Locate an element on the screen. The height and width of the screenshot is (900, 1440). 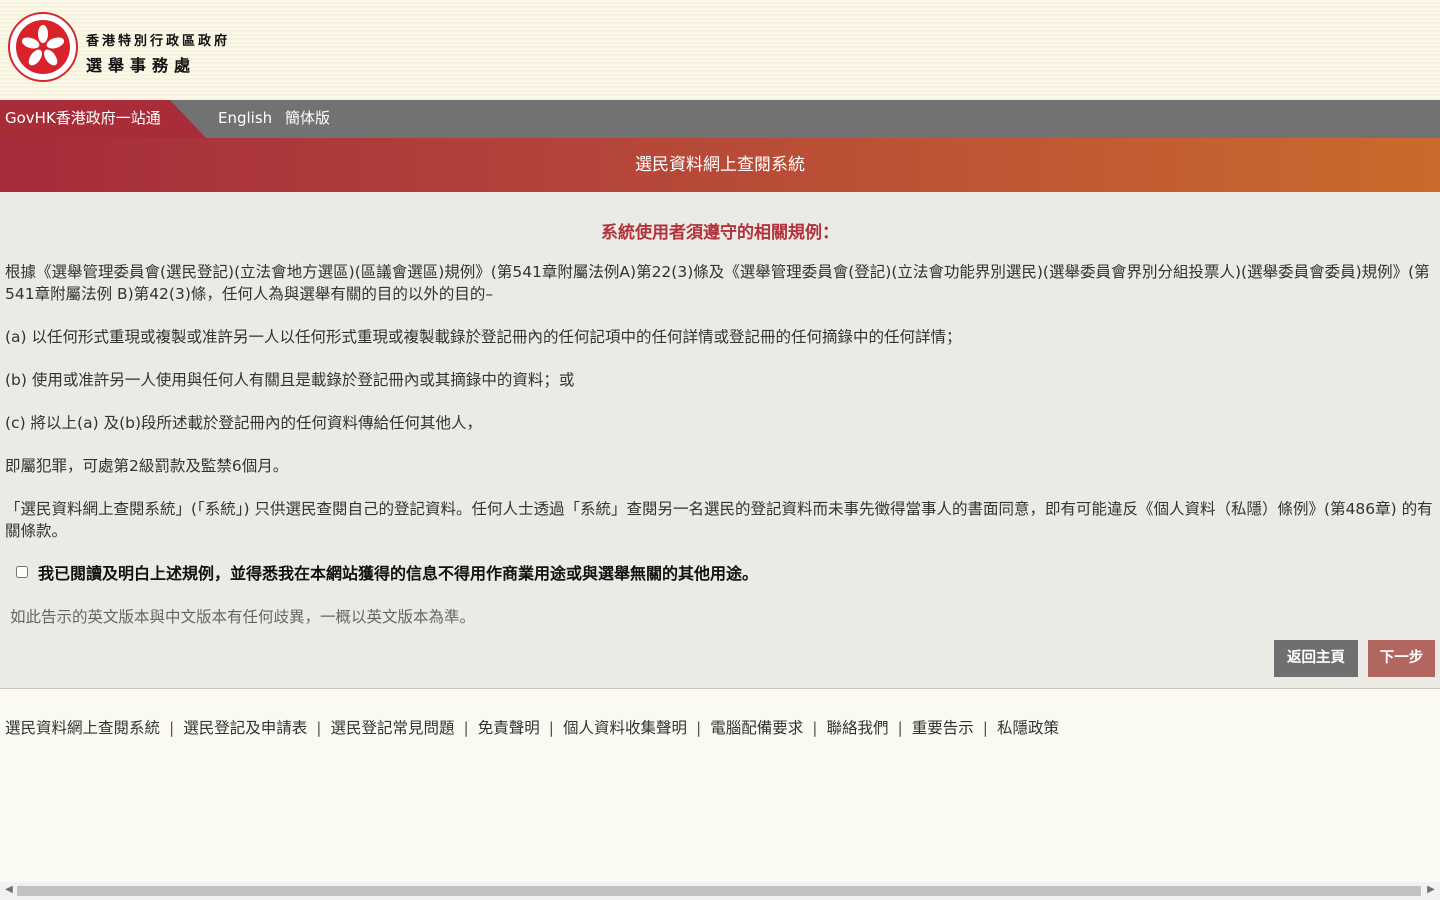
lang-english-link: English is located at coordinates (245, 118).